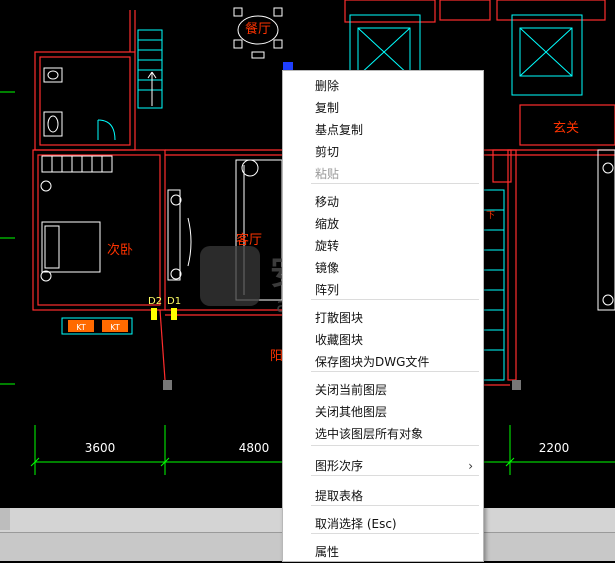 This screenshot has width=615, height=563. I want to click on menu-item-favorite-block: 收藏图块, so click(383, 340).